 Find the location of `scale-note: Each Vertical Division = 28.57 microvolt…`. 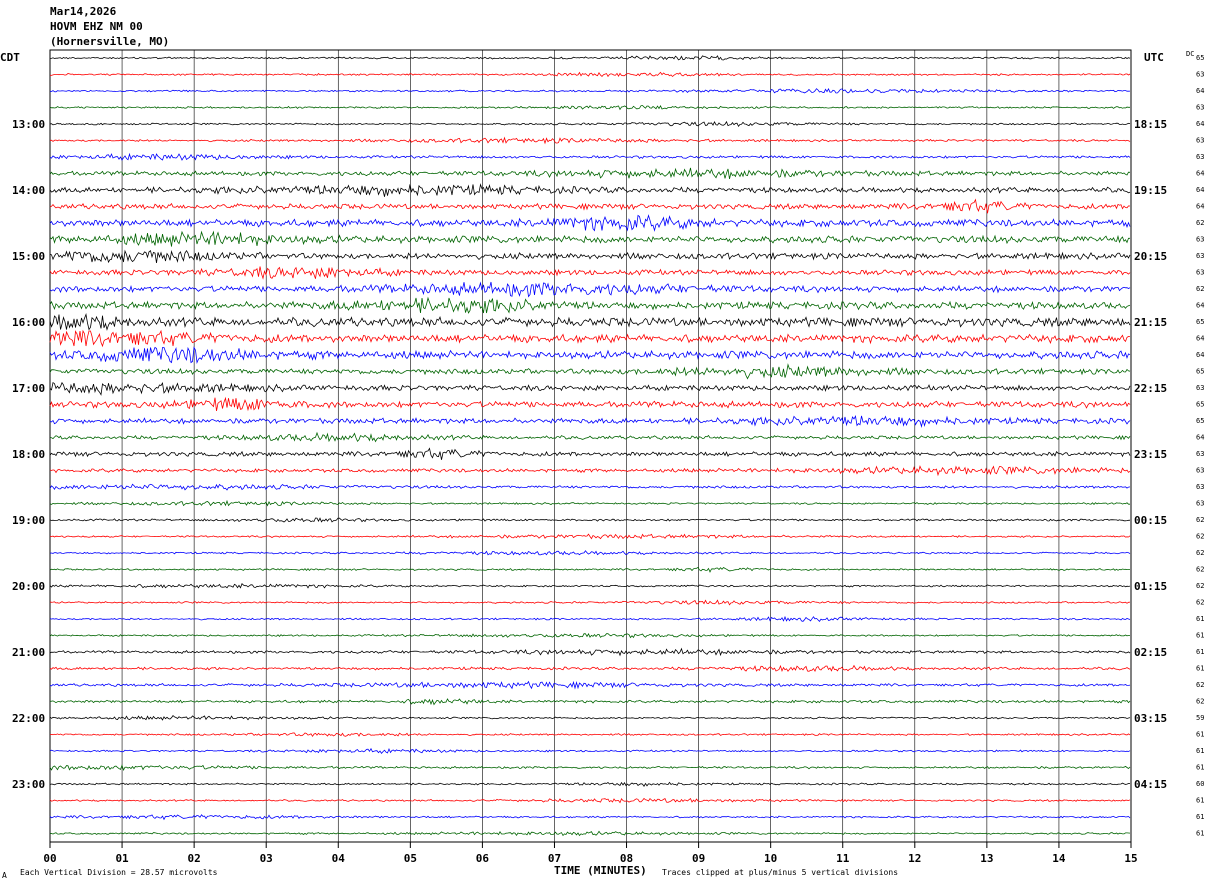

scale-note: Each Vertical Division = 28.57 microvolt… is located at coordinates (119, 872).